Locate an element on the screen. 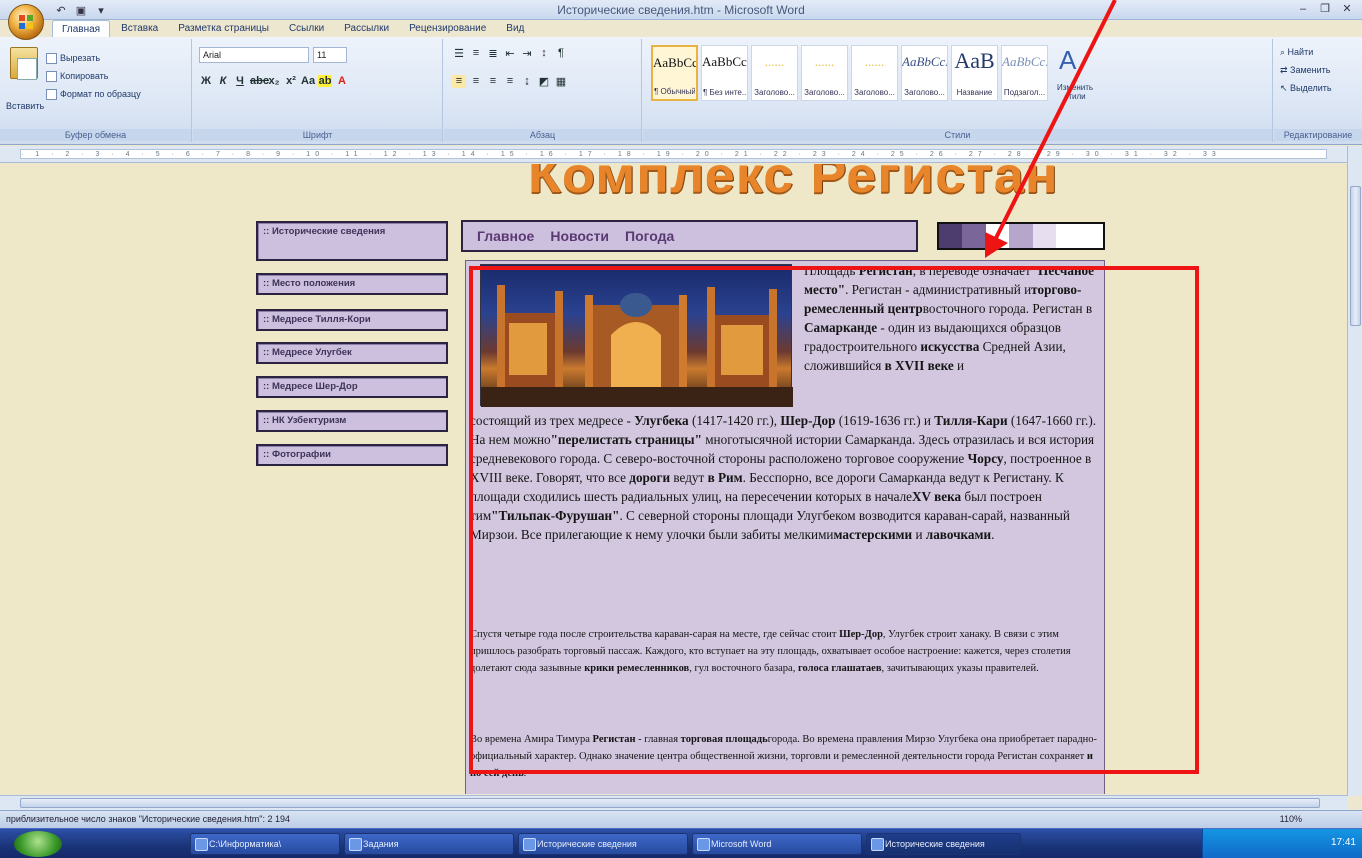  office-logo-icon is located at coordinates (26, 22).